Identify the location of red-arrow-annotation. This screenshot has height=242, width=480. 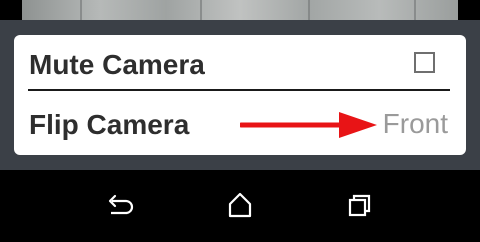
(308, 125).